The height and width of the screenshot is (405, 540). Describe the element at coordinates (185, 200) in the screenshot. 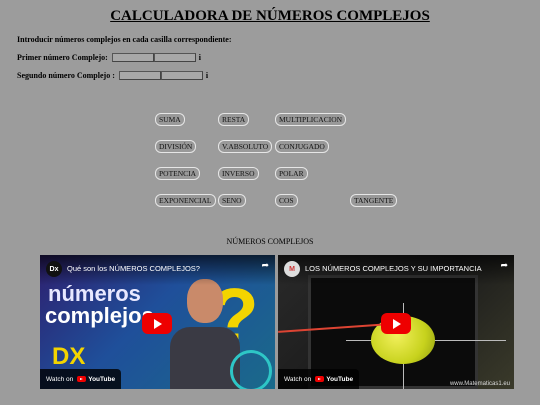

I see `exponencial-button: EXPONENCIAL` at that location.